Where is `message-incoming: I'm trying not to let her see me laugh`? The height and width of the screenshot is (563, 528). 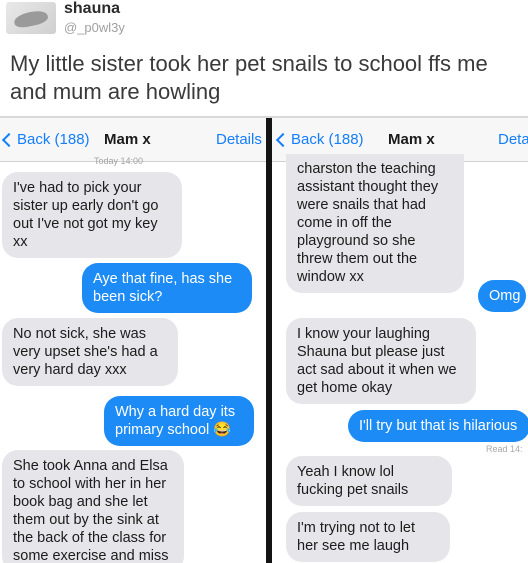
message-incoming: I'm trying not to let her see me laugh is located at coordinates (368, 537).